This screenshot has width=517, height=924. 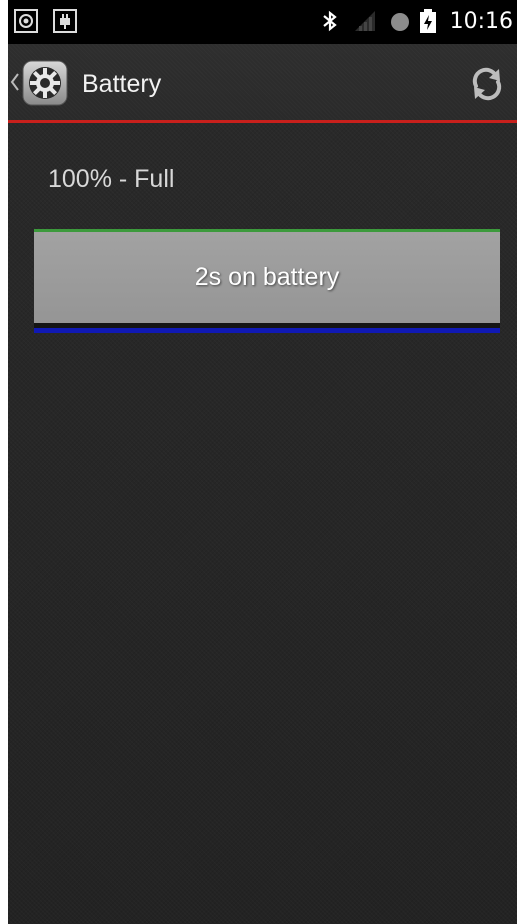 What do you see at coordinates (400, 22) in the screenshot?
I see `sync-dot-icon` at bounding box center [400, 22].